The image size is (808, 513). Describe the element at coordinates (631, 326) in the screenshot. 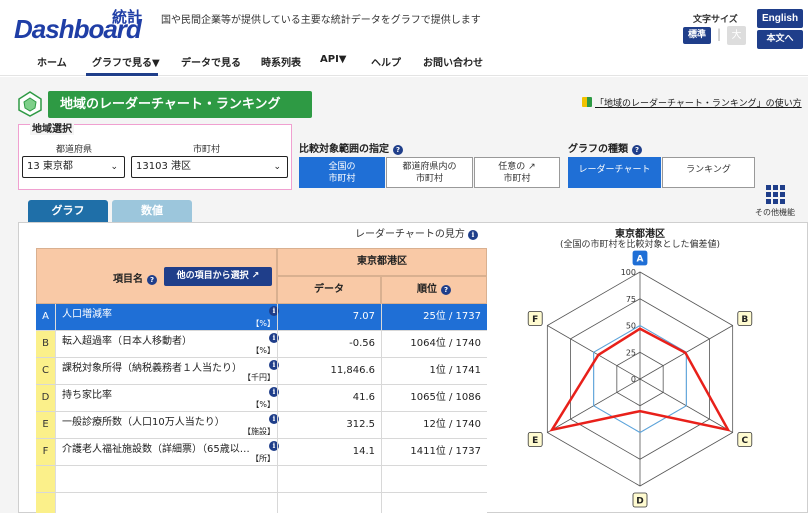

I see `radar-scale-label: 50` at that location.